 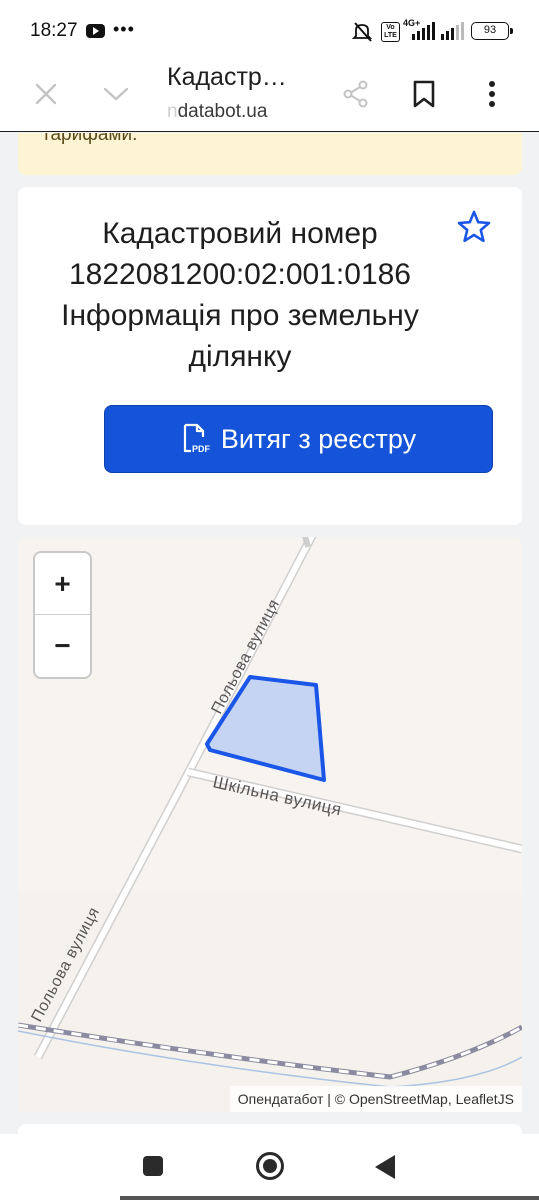 I want to click on pdf-file-icon: PDF, so click(x=197, y=438).